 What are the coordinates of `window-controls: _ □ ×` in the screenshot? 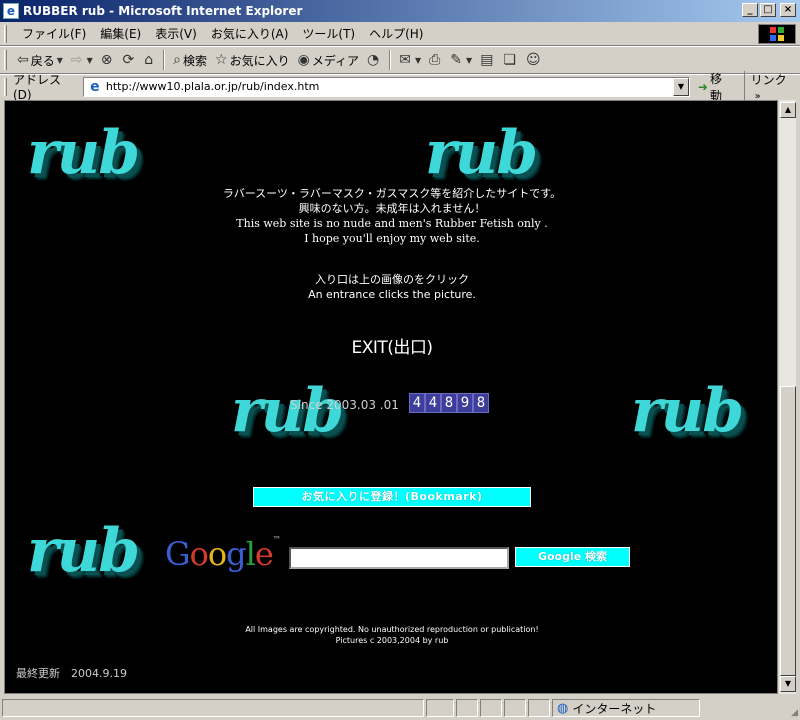 It's located at (769, 10).